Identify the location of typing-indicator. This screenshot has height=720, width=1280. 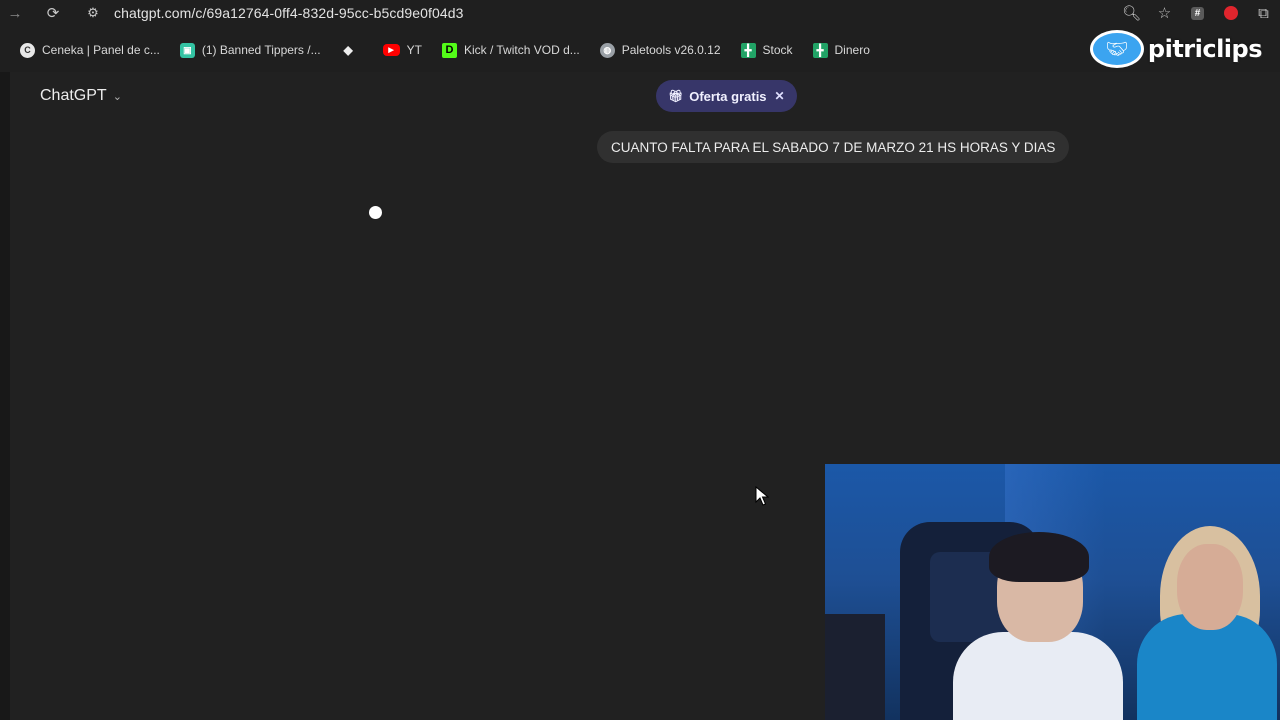
(375, 212).